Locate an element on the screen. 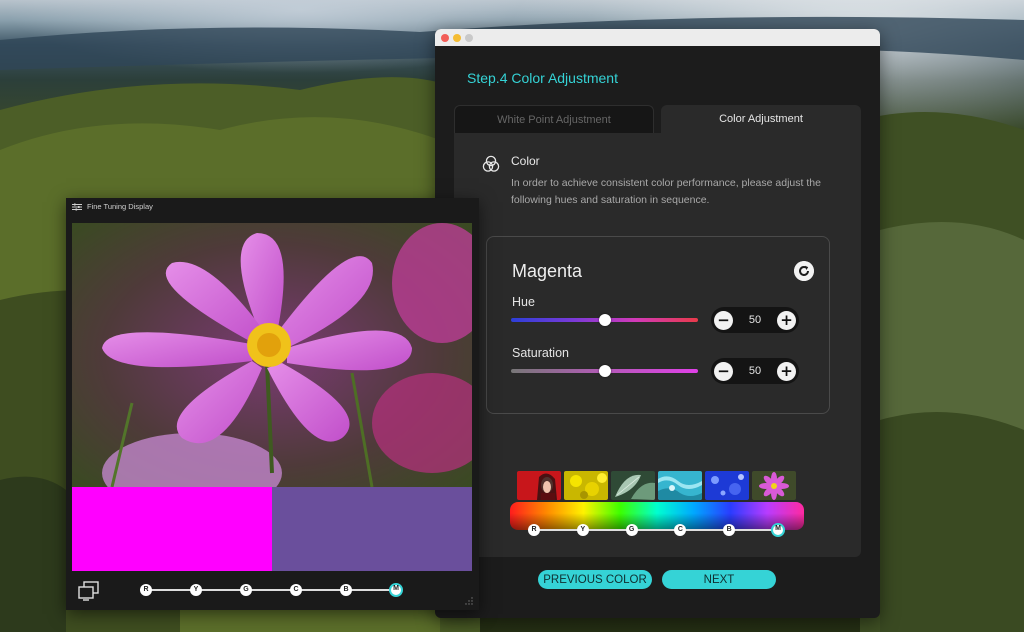 The height and width of the screenshot is (632, 1024). resize-grip-icon is located at coordinates (469, 601).